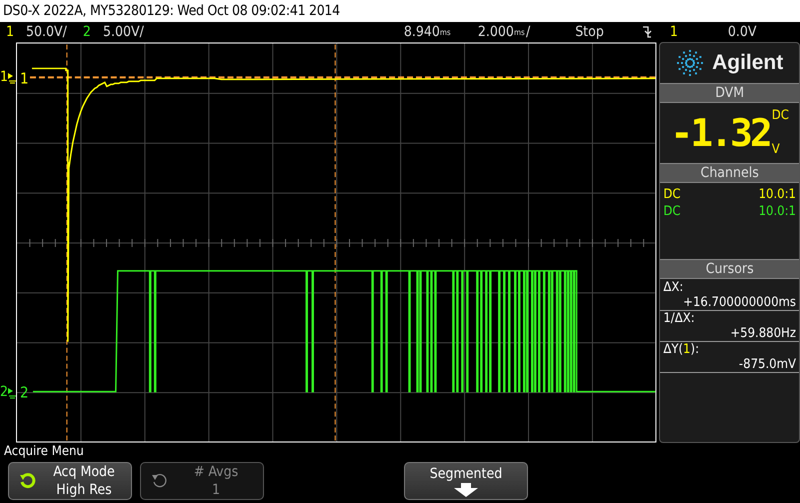 The width and height of the screenshot is (800, 503). What do you see at coordinates (729, 269) in the screenshot?
I see `section-header: Cursors` at bounding box center [729, 269].